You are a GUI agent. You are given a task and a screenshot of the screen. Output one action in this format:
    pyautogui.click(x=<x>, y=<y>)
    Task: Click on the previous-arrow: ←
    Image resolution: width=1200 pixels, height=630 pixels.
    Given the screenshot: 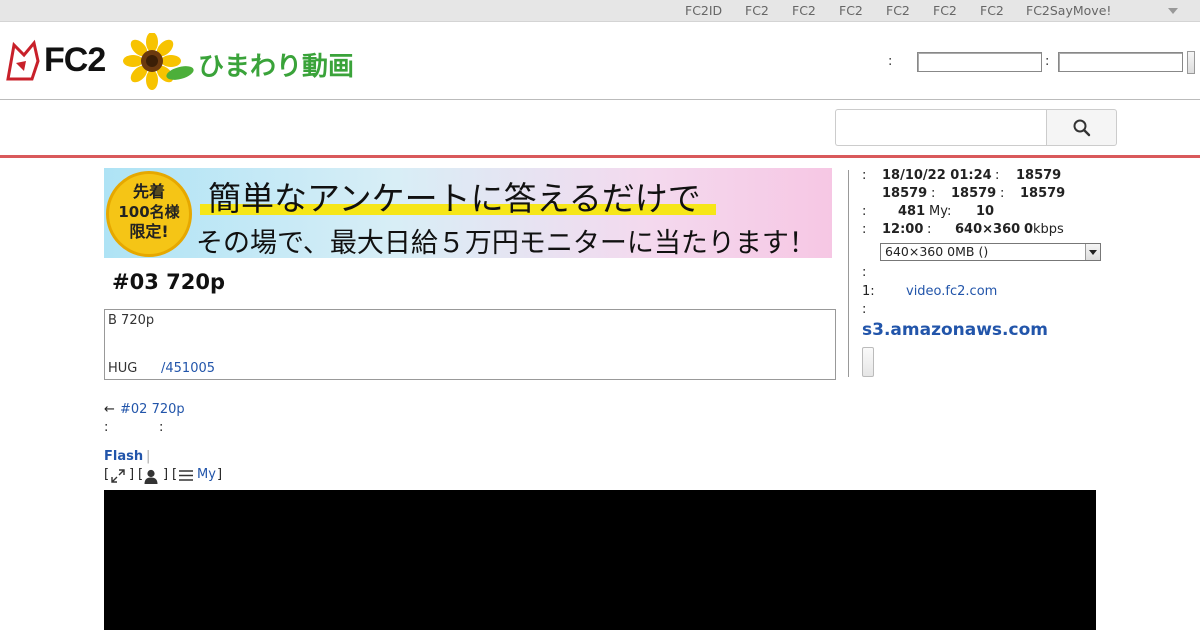 What is the action you would take?
    pyautogui.click(x=109, y=409)
    